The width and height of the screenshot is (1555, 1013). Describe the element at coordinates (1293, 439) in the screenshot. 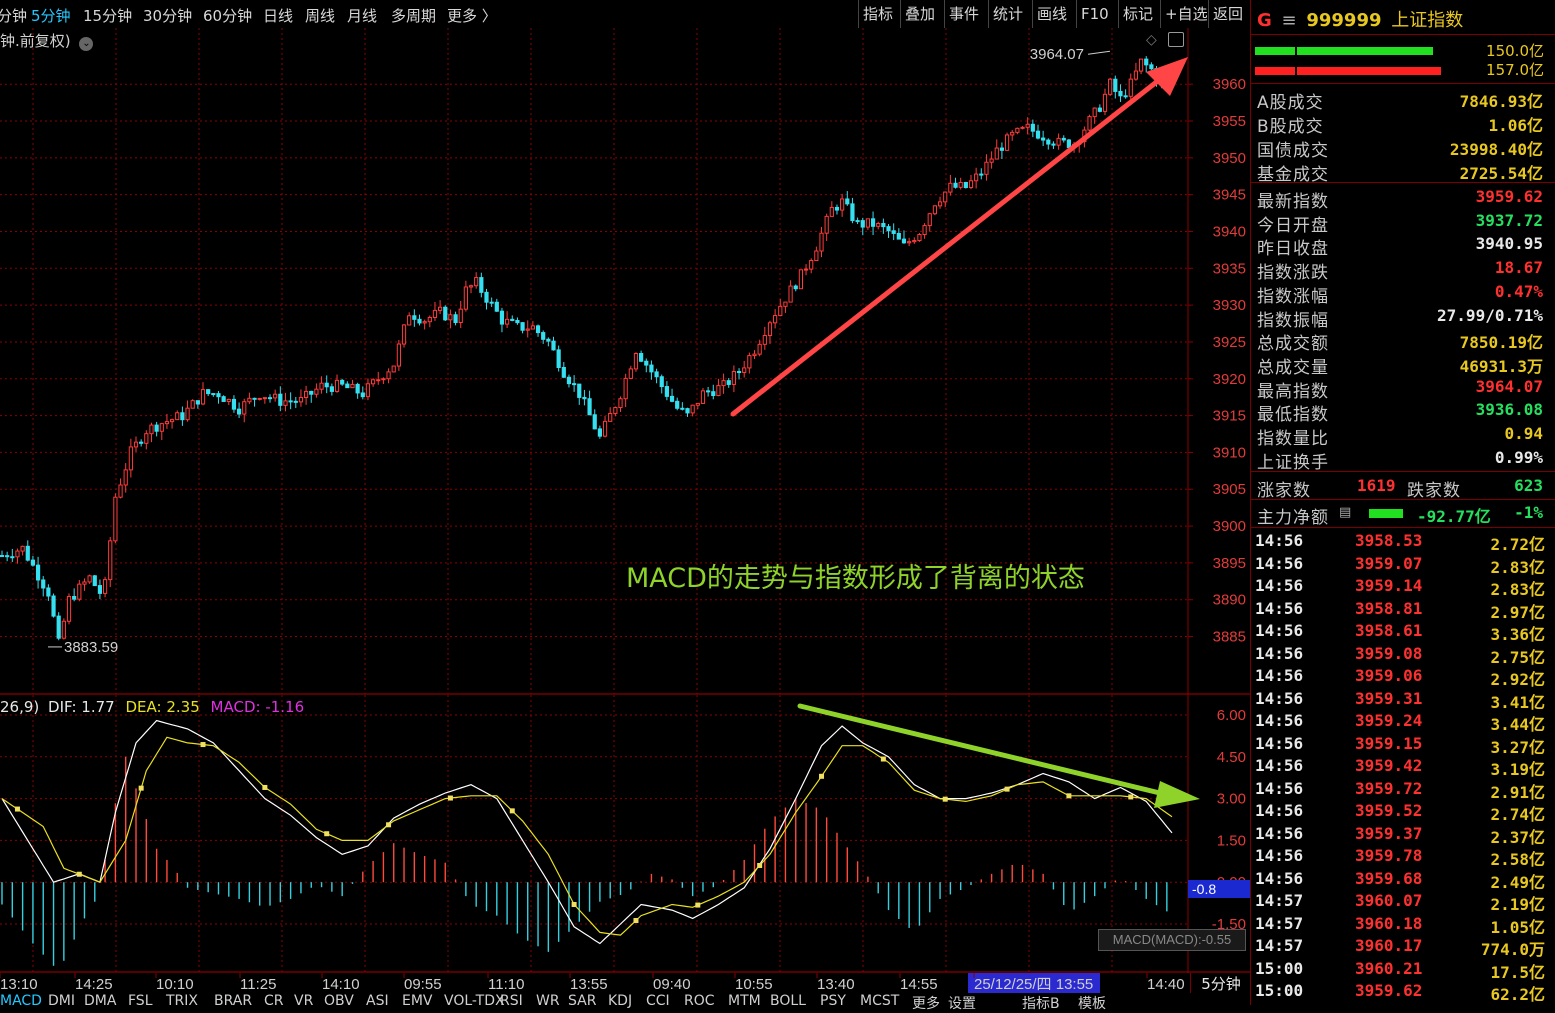

I see `index-row-label: 指数量比` at that location.